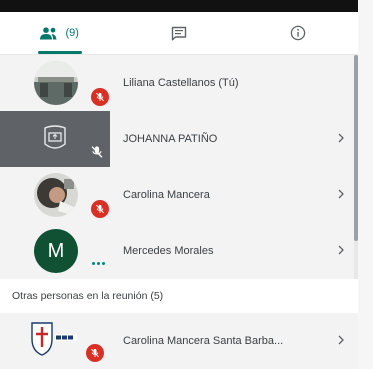  I want to click on participant-name: Mercedes Morales, so click(168, 251).